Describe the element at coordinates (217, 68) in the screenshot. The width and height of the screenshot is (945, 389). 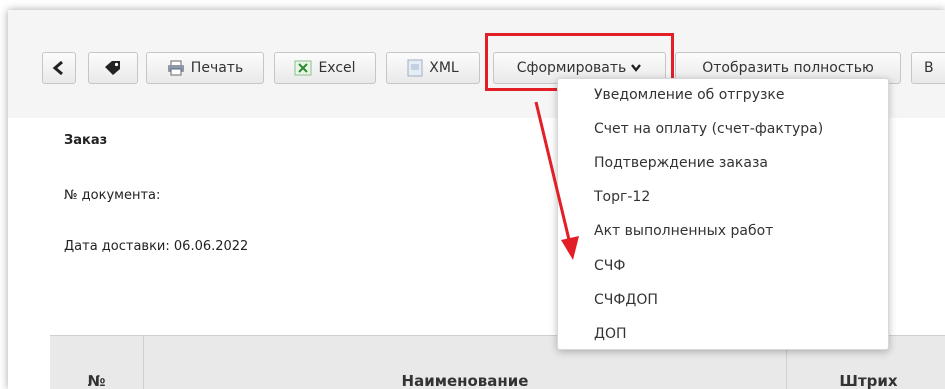
I see `print-label: Печать` at that location.